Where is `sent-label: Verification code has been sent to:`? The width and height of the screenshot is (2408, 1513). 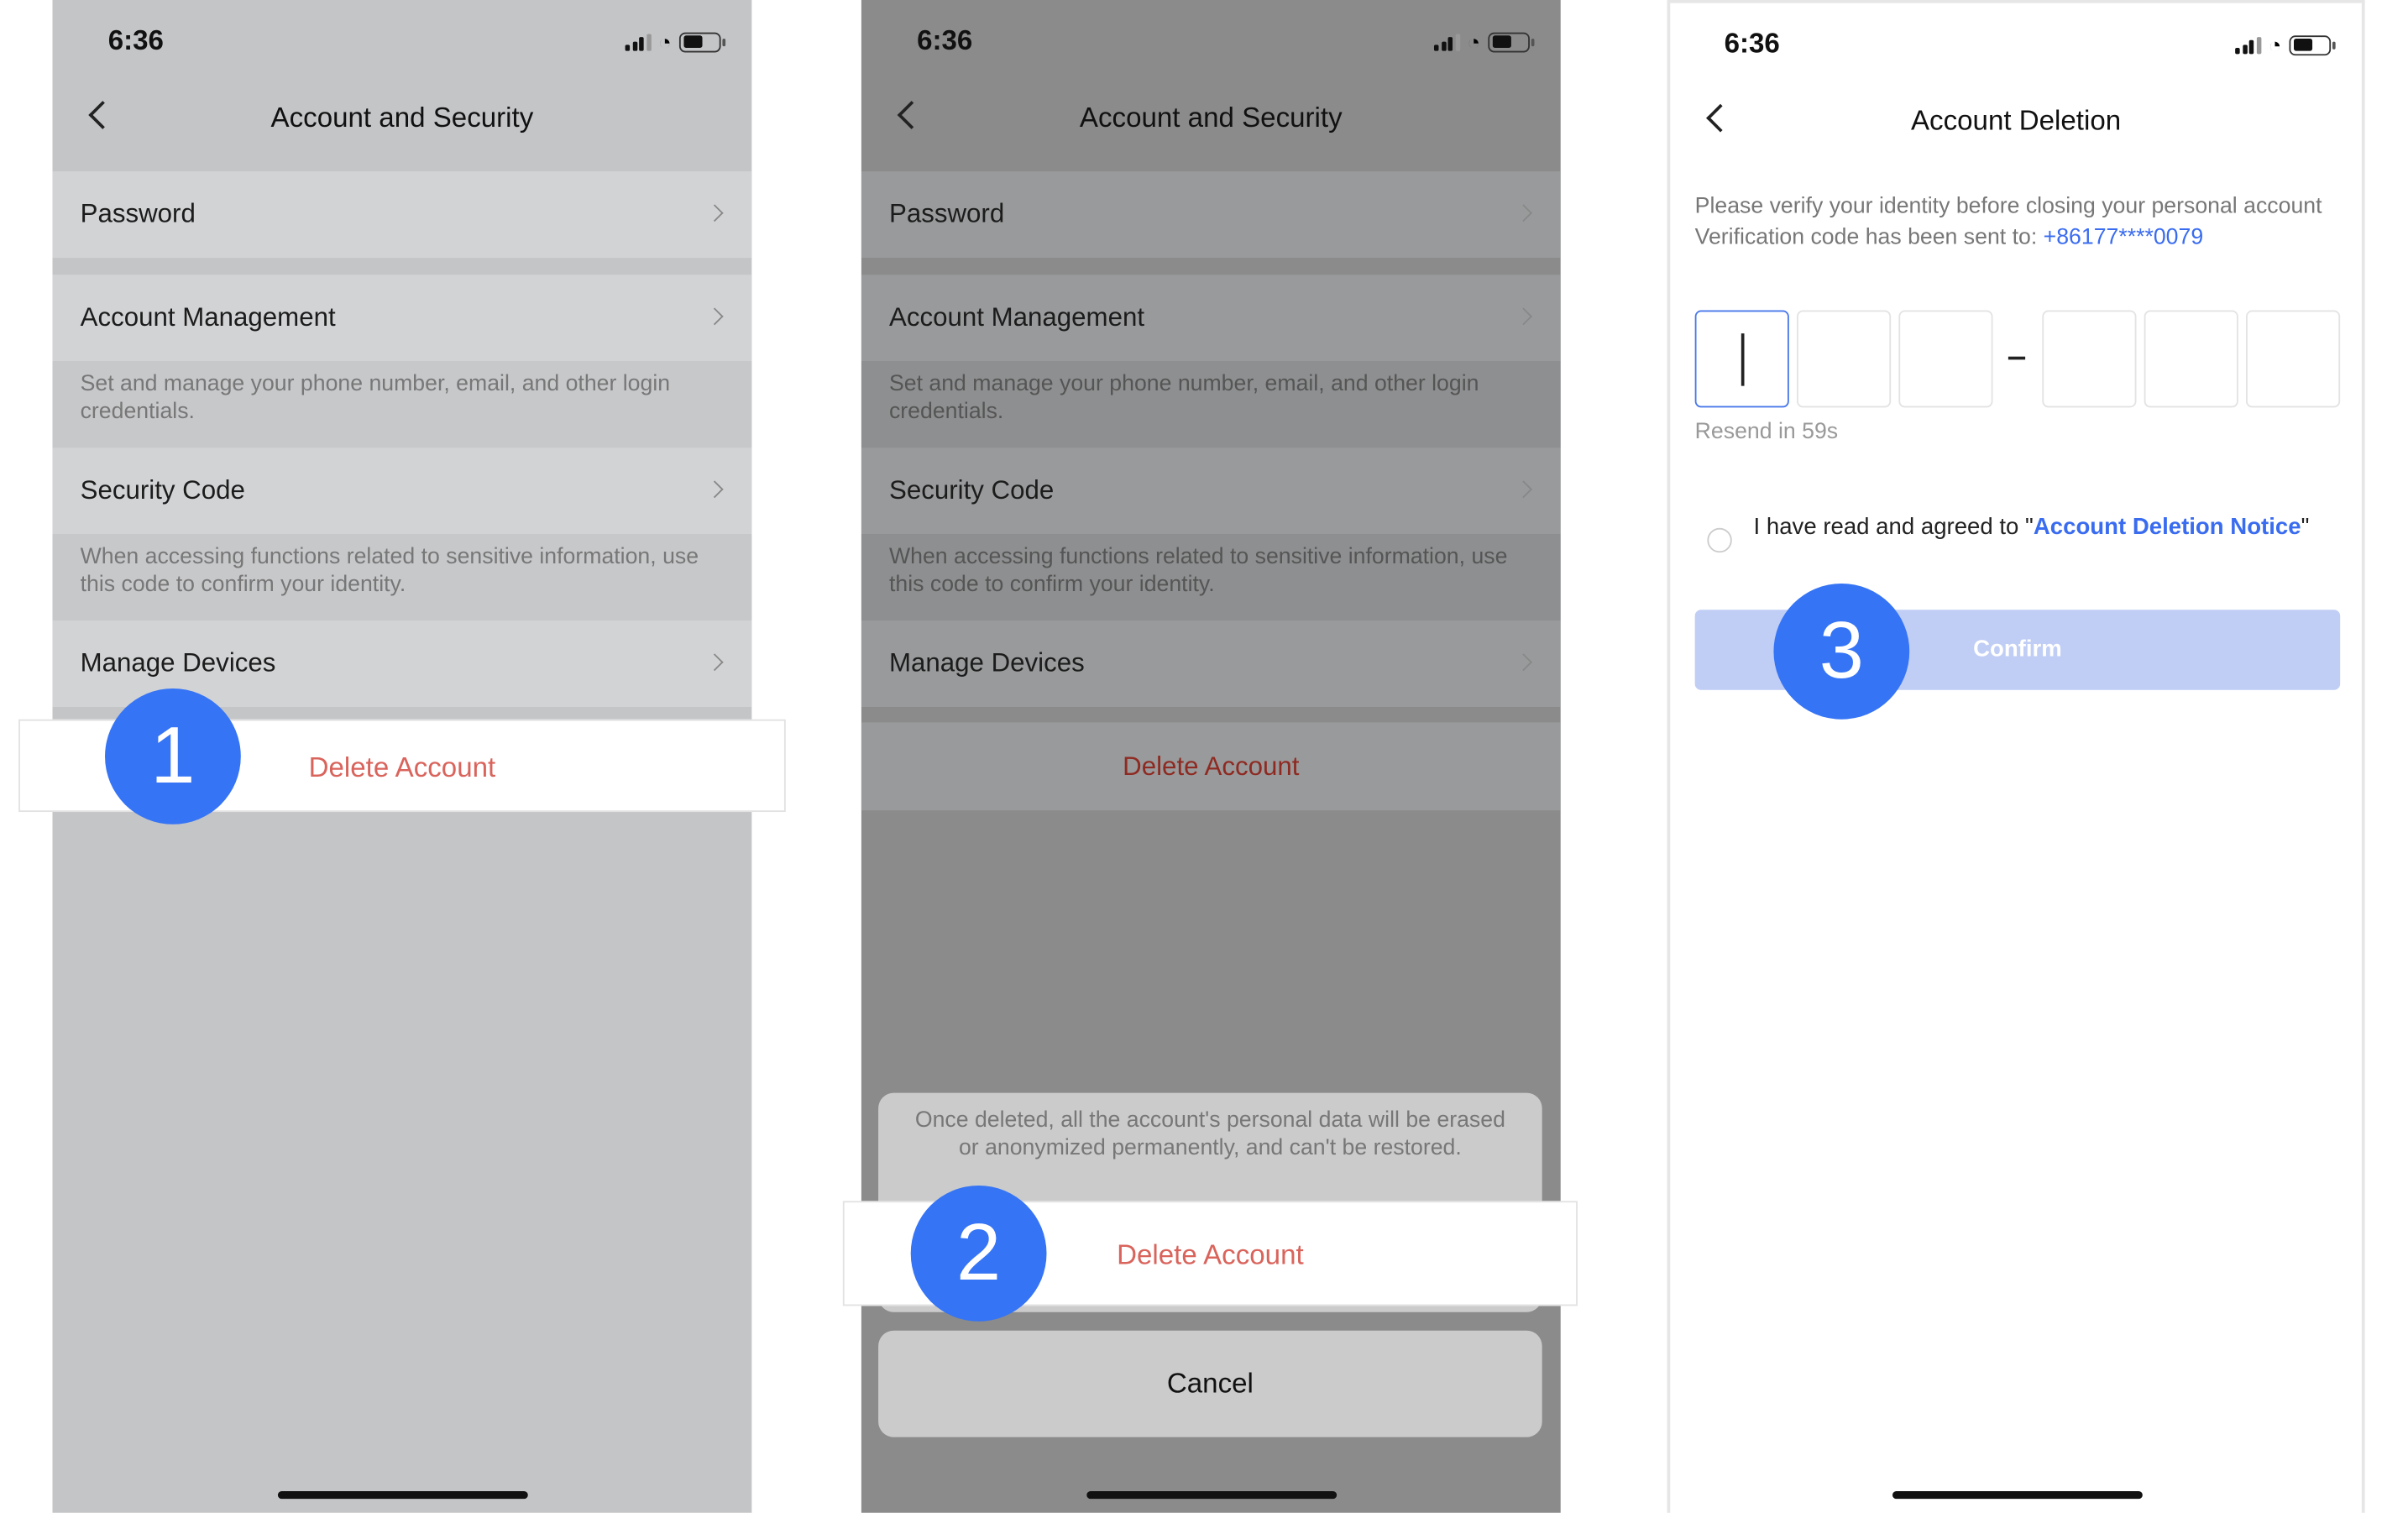
sent-label: Verification code has been sent to: is located at coordinates (1869, 238).